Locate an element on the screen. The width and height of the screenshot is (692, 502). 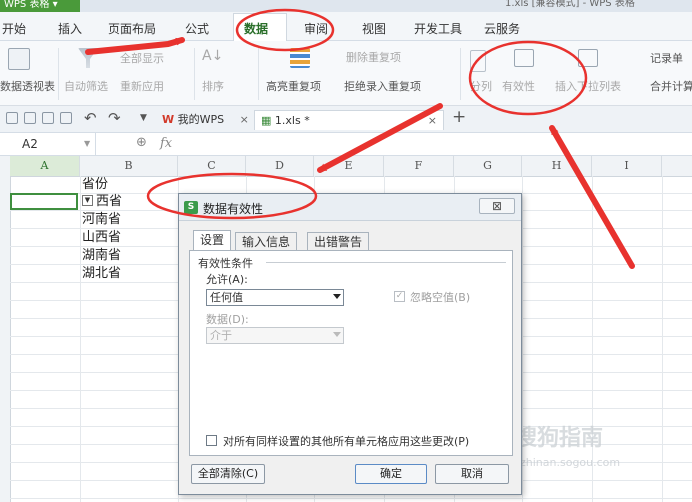
arrow-to-data-tab is located at coordinates (135, 46).